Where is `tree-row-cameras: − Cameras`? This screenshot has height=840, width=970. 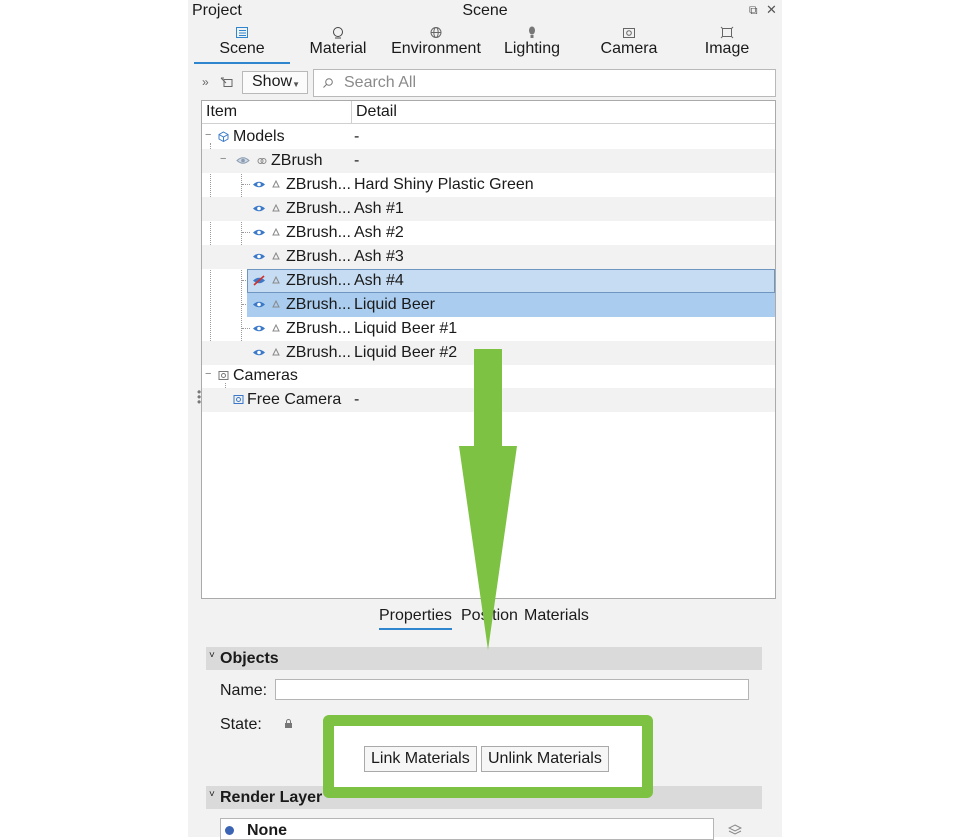
tree-row-cameras: − Cameras is located at coordinates (488, 376).